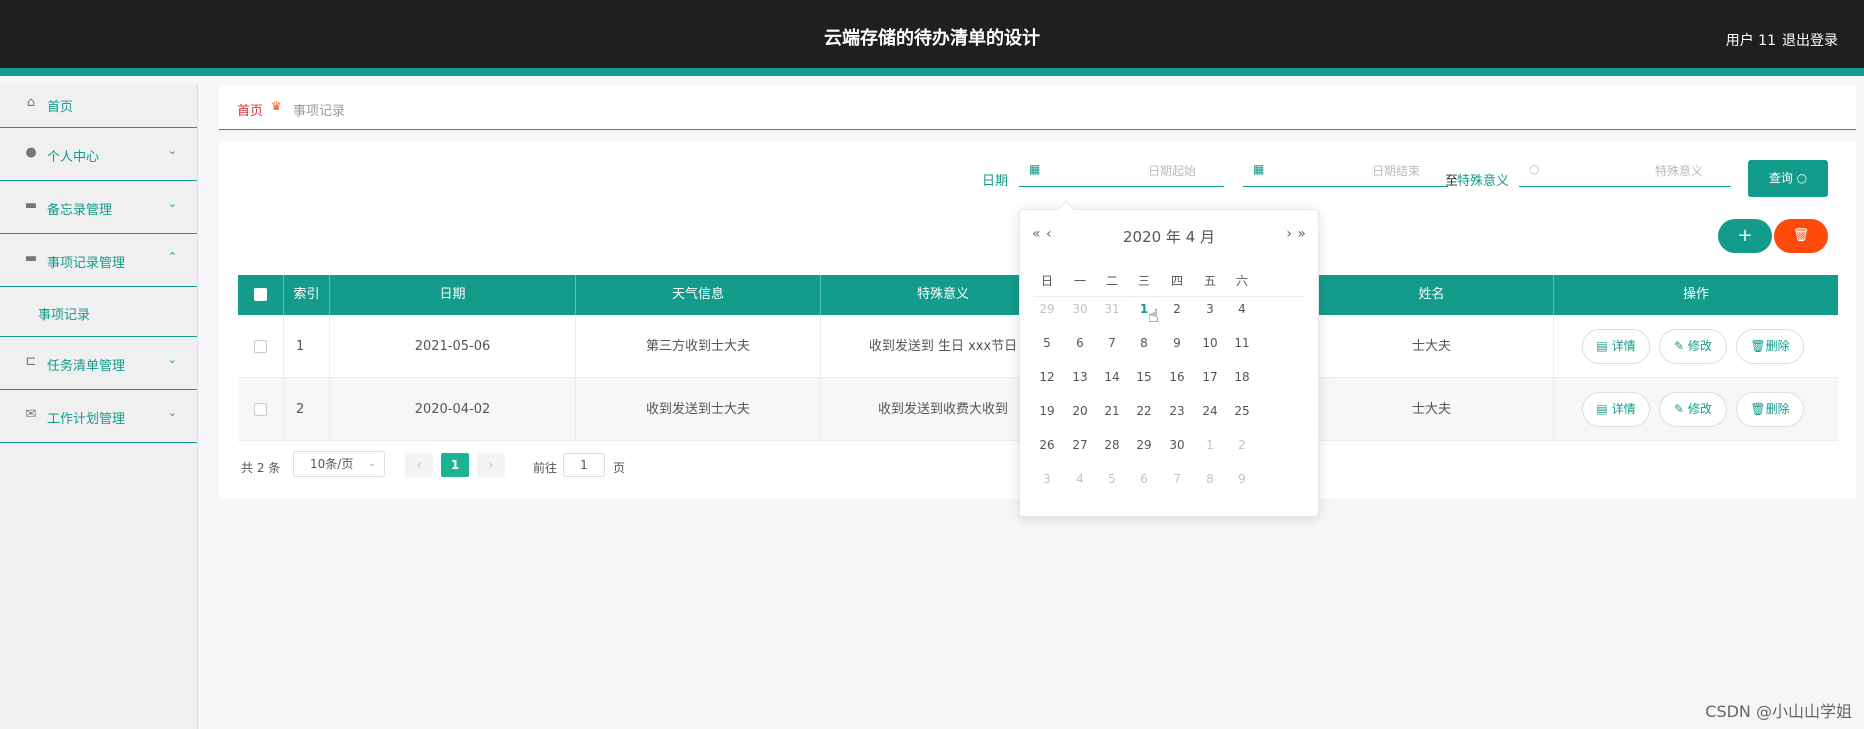  I want to click on next-year-icon: », so click(1301, 234).